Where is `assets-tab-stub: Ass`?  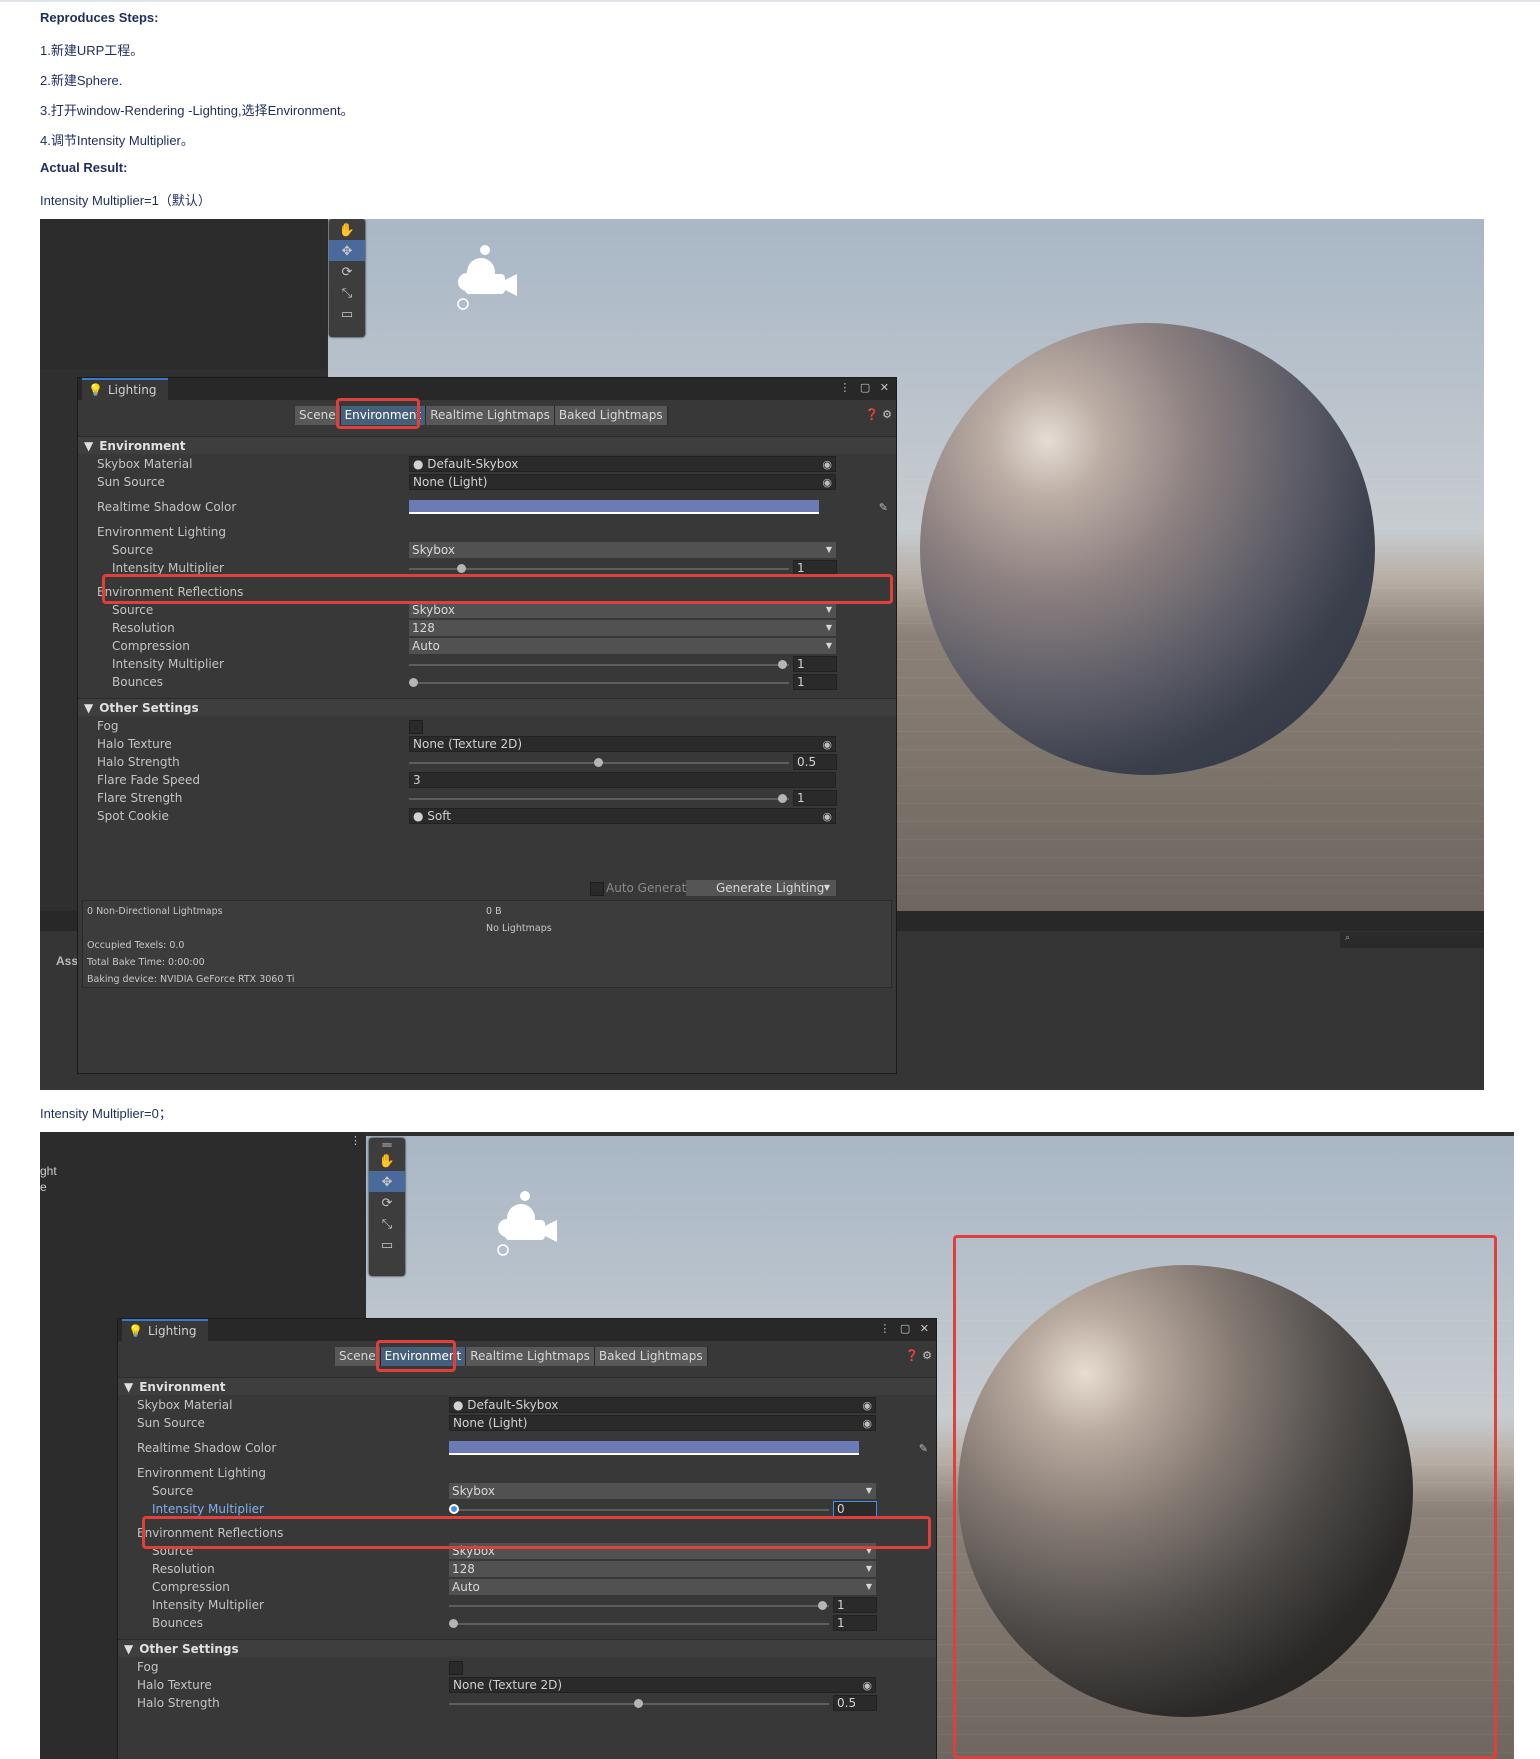
assets-tab-stub: Ass is located at coordinates (67, 961).